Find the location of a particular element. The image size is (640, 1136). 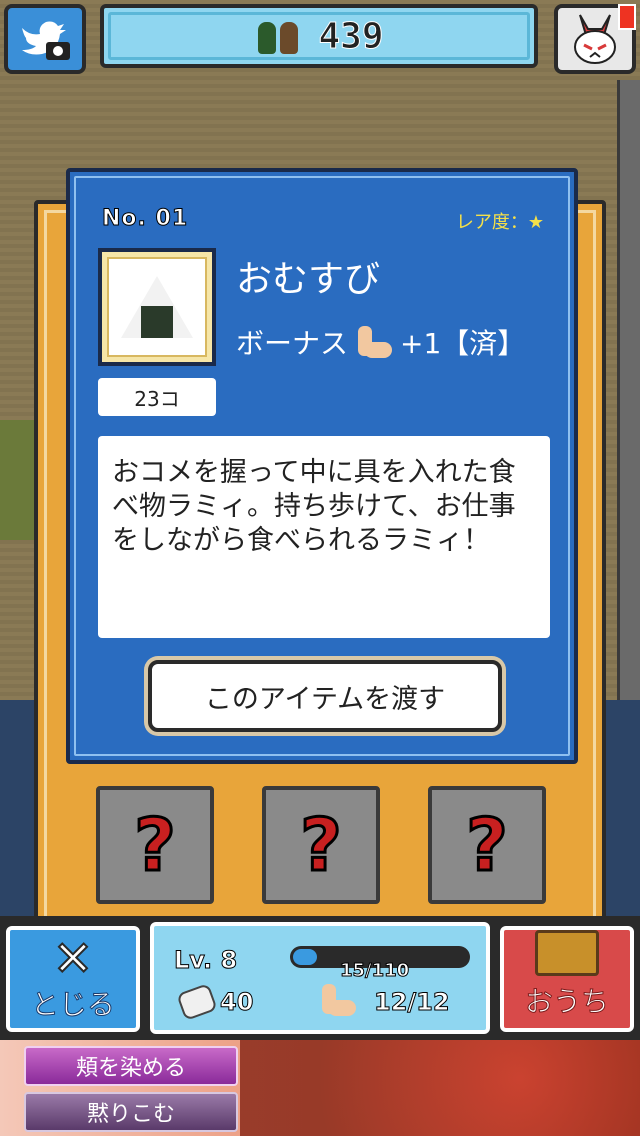

twitter-camera-icon is located at coordinates (46, 40).